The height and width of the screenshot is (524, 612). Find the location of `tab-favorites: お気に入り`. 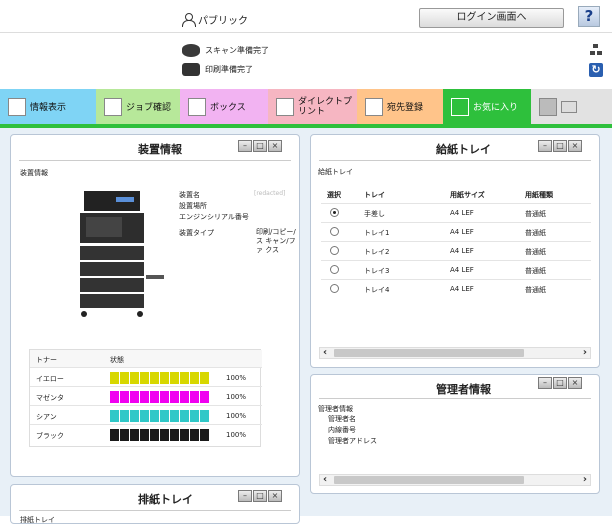

tab-favorites: お気に入り is located at coordinates (487, 106).